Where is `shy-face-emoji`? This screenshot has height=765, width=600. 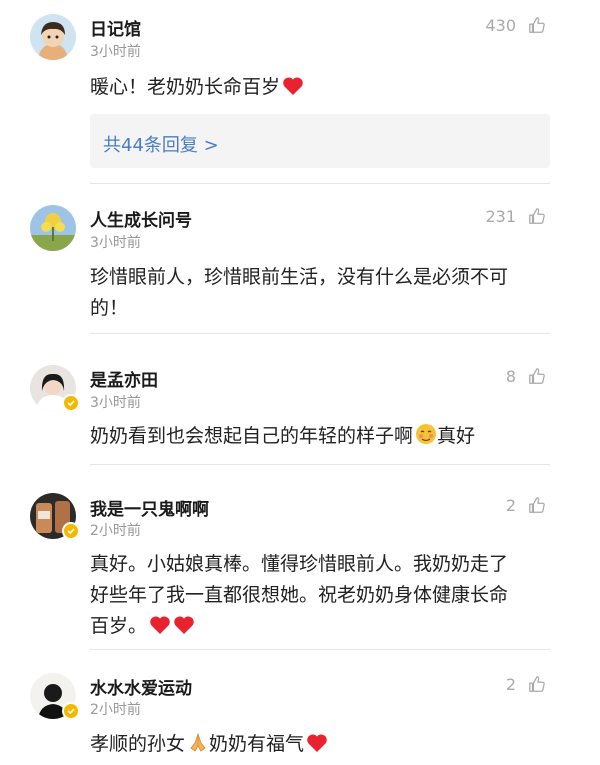
shy-face-emoji is located at coordinates (426, 439).